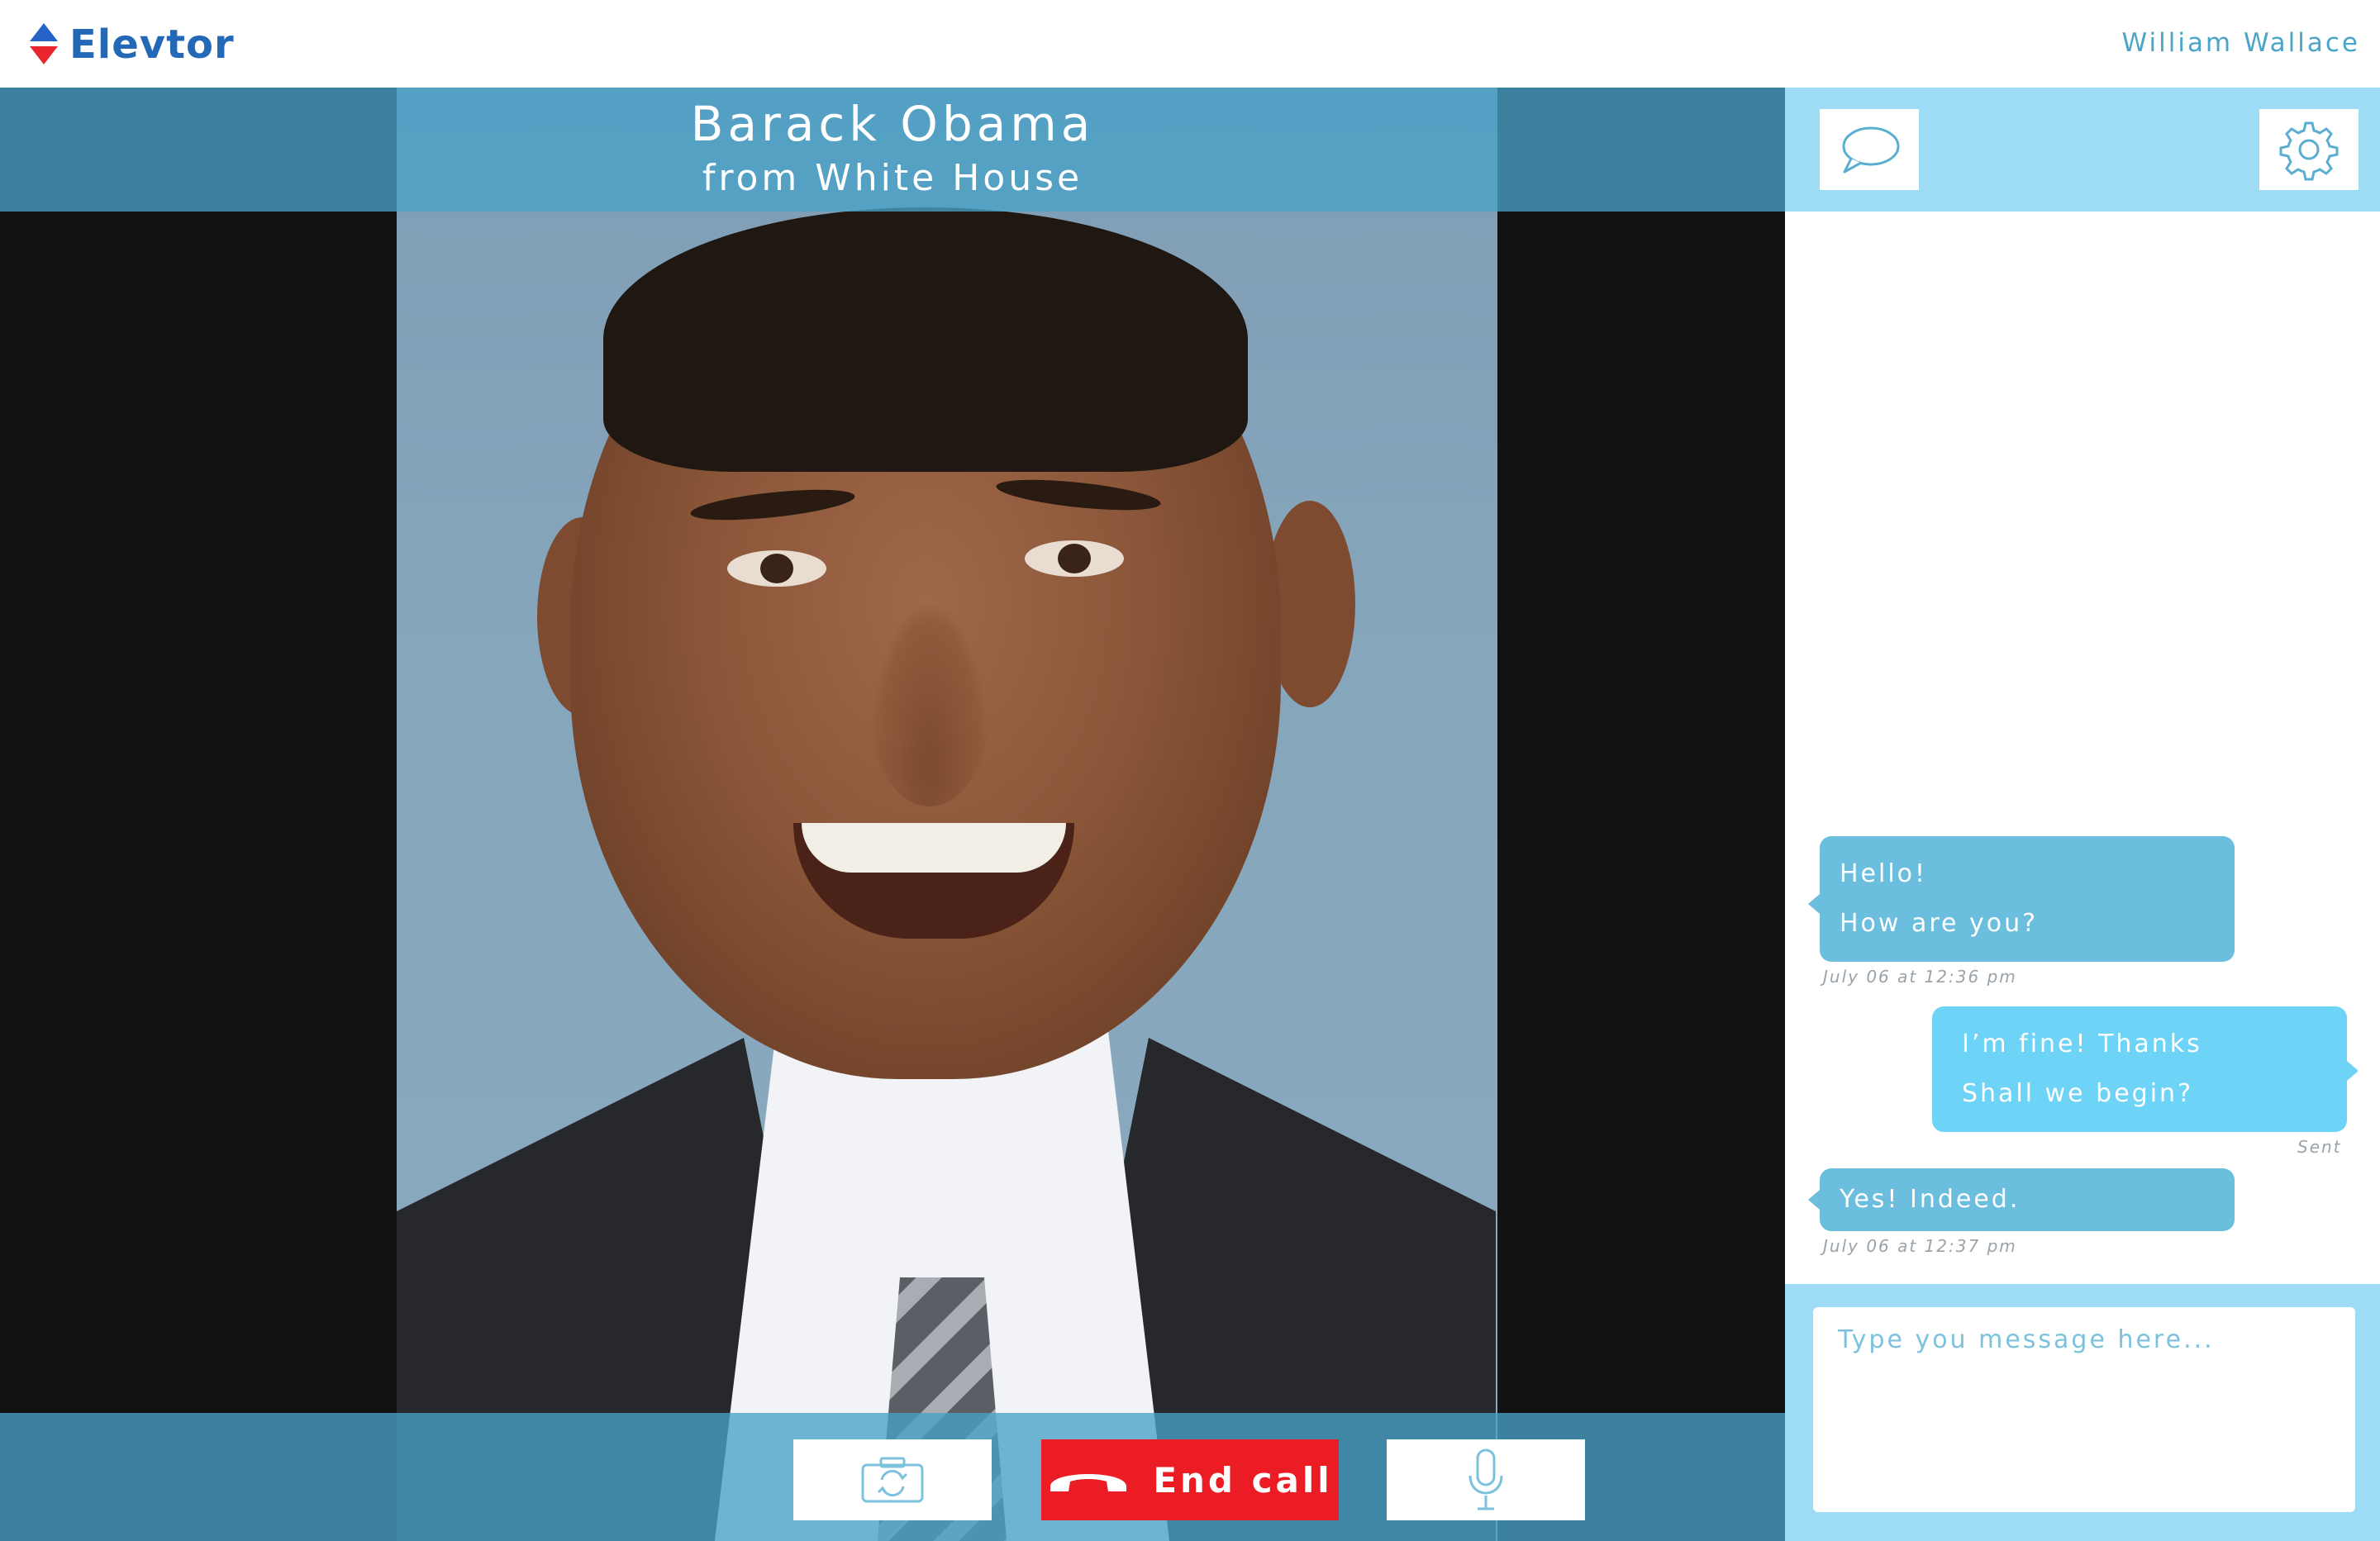 This screenshot has width=2380, height=1541. I want to click on microphone-icon, so click(1485, 1479).